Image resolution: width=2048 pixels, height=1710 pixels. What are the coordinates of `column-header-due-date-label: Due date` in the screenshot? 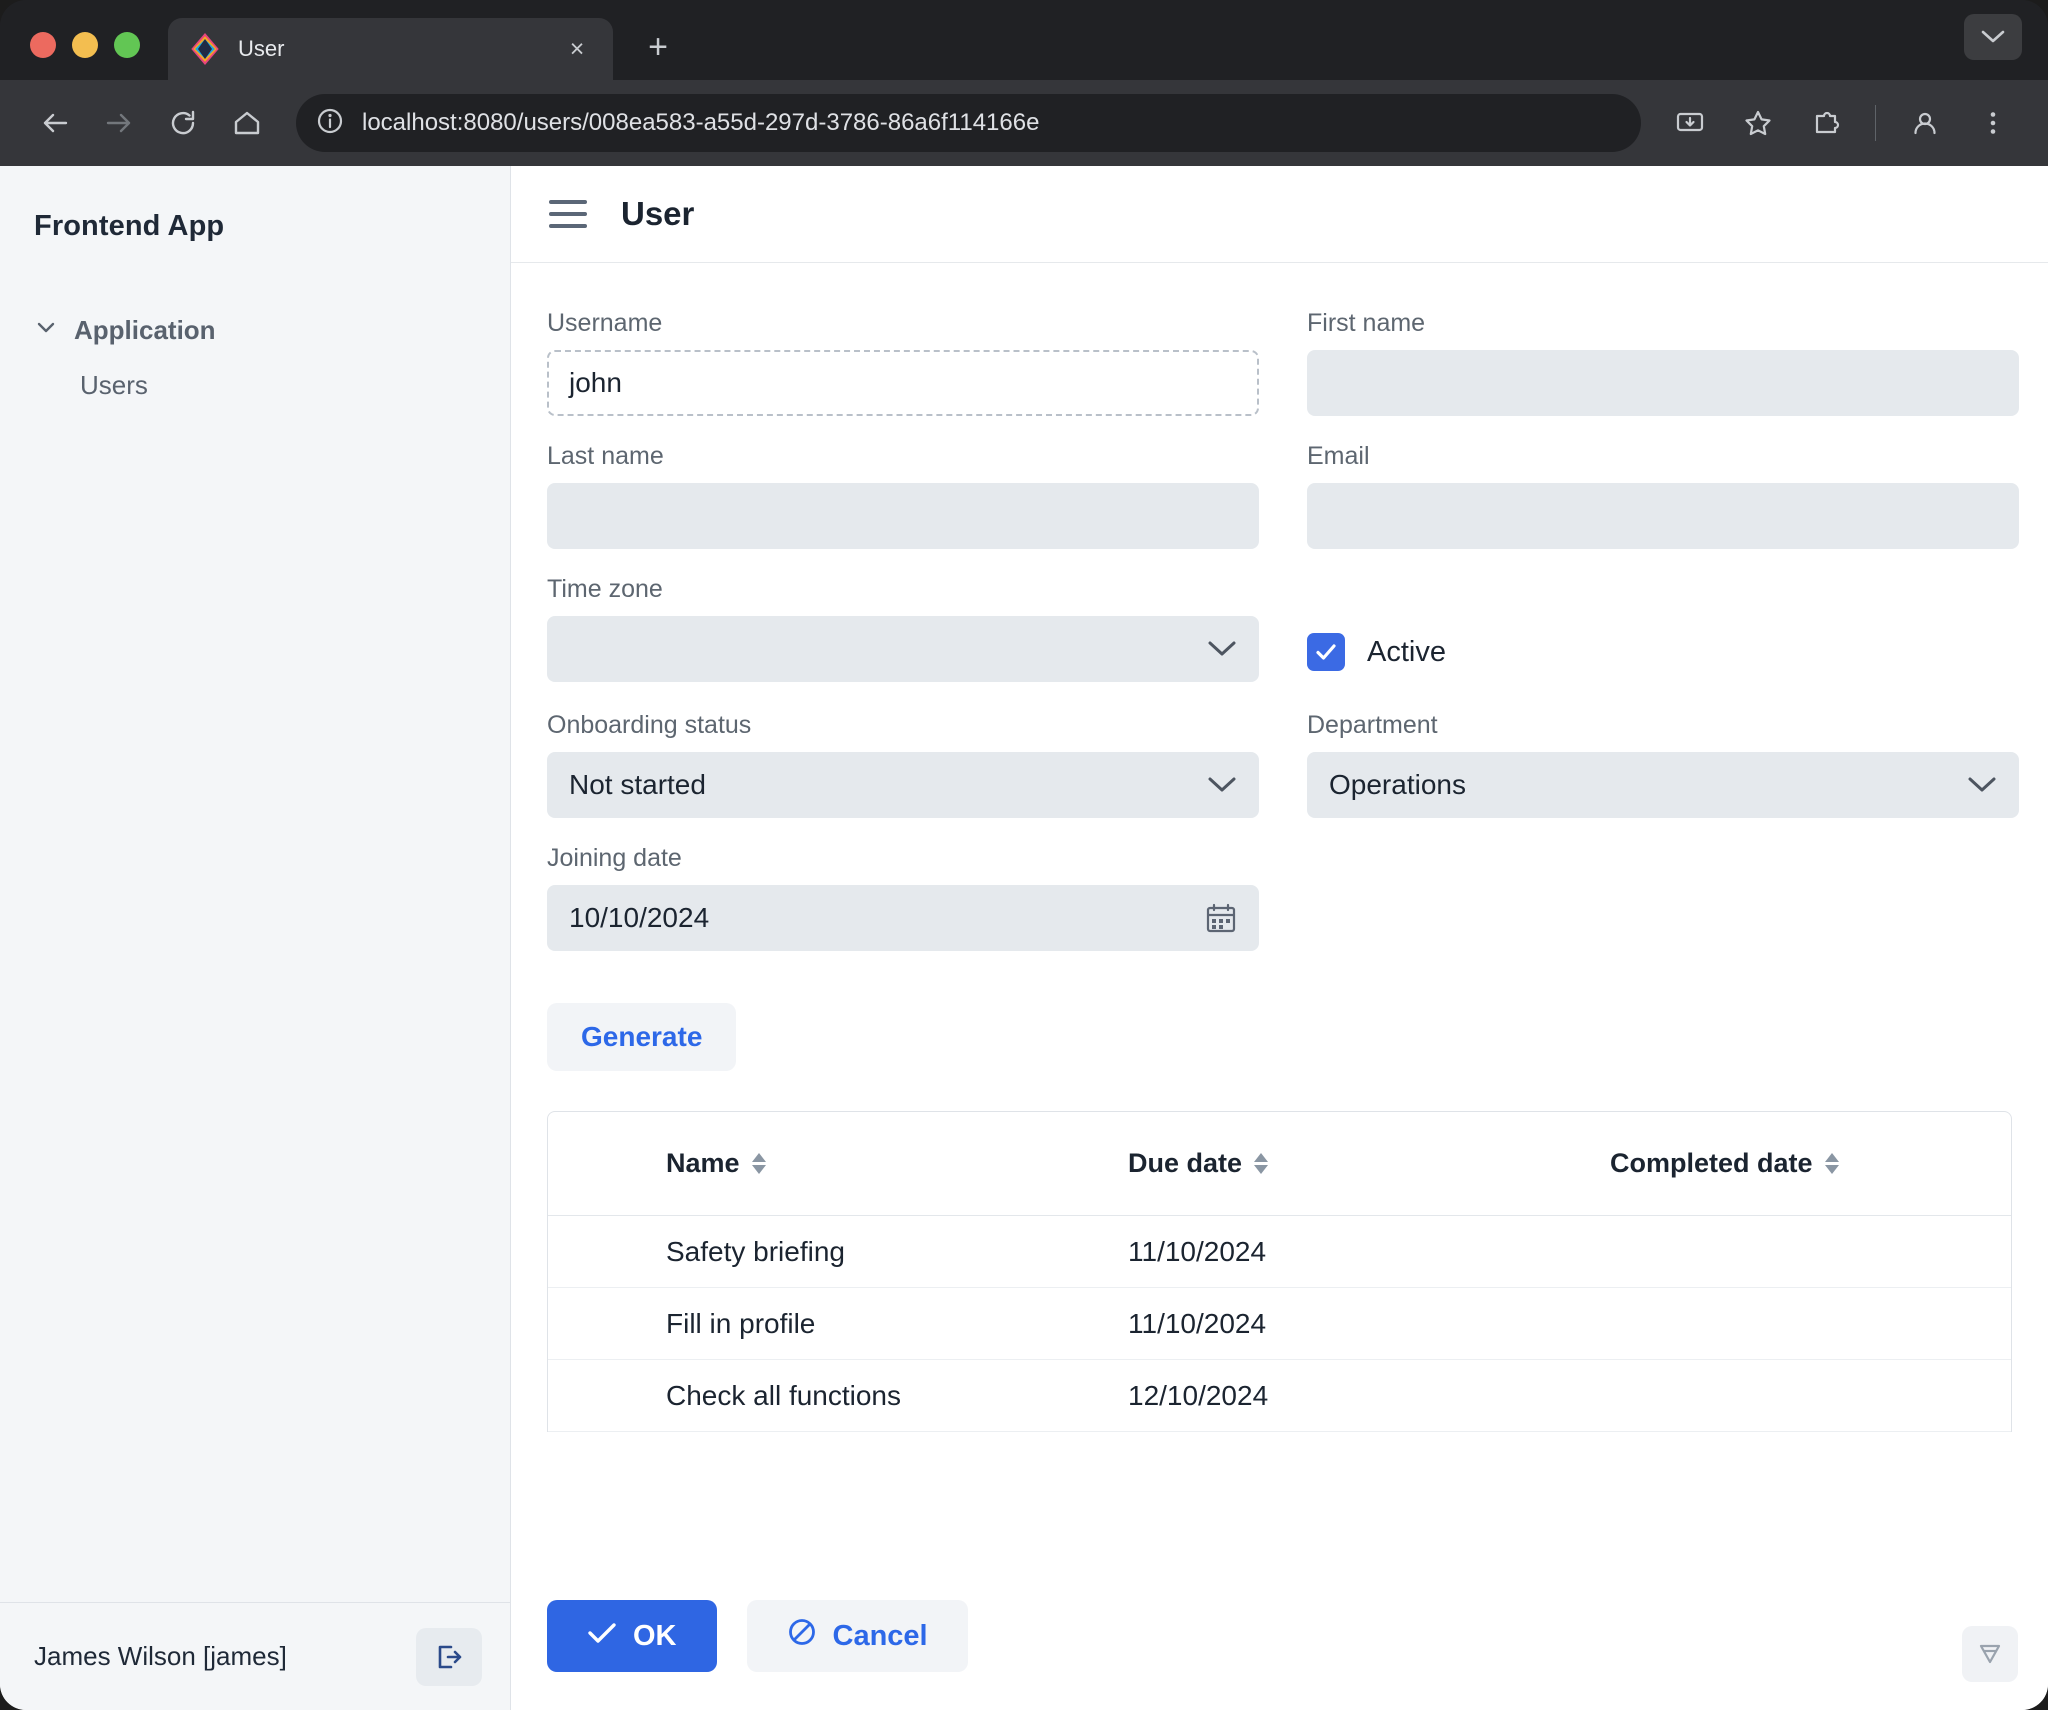 It's located at (1185, 1163).